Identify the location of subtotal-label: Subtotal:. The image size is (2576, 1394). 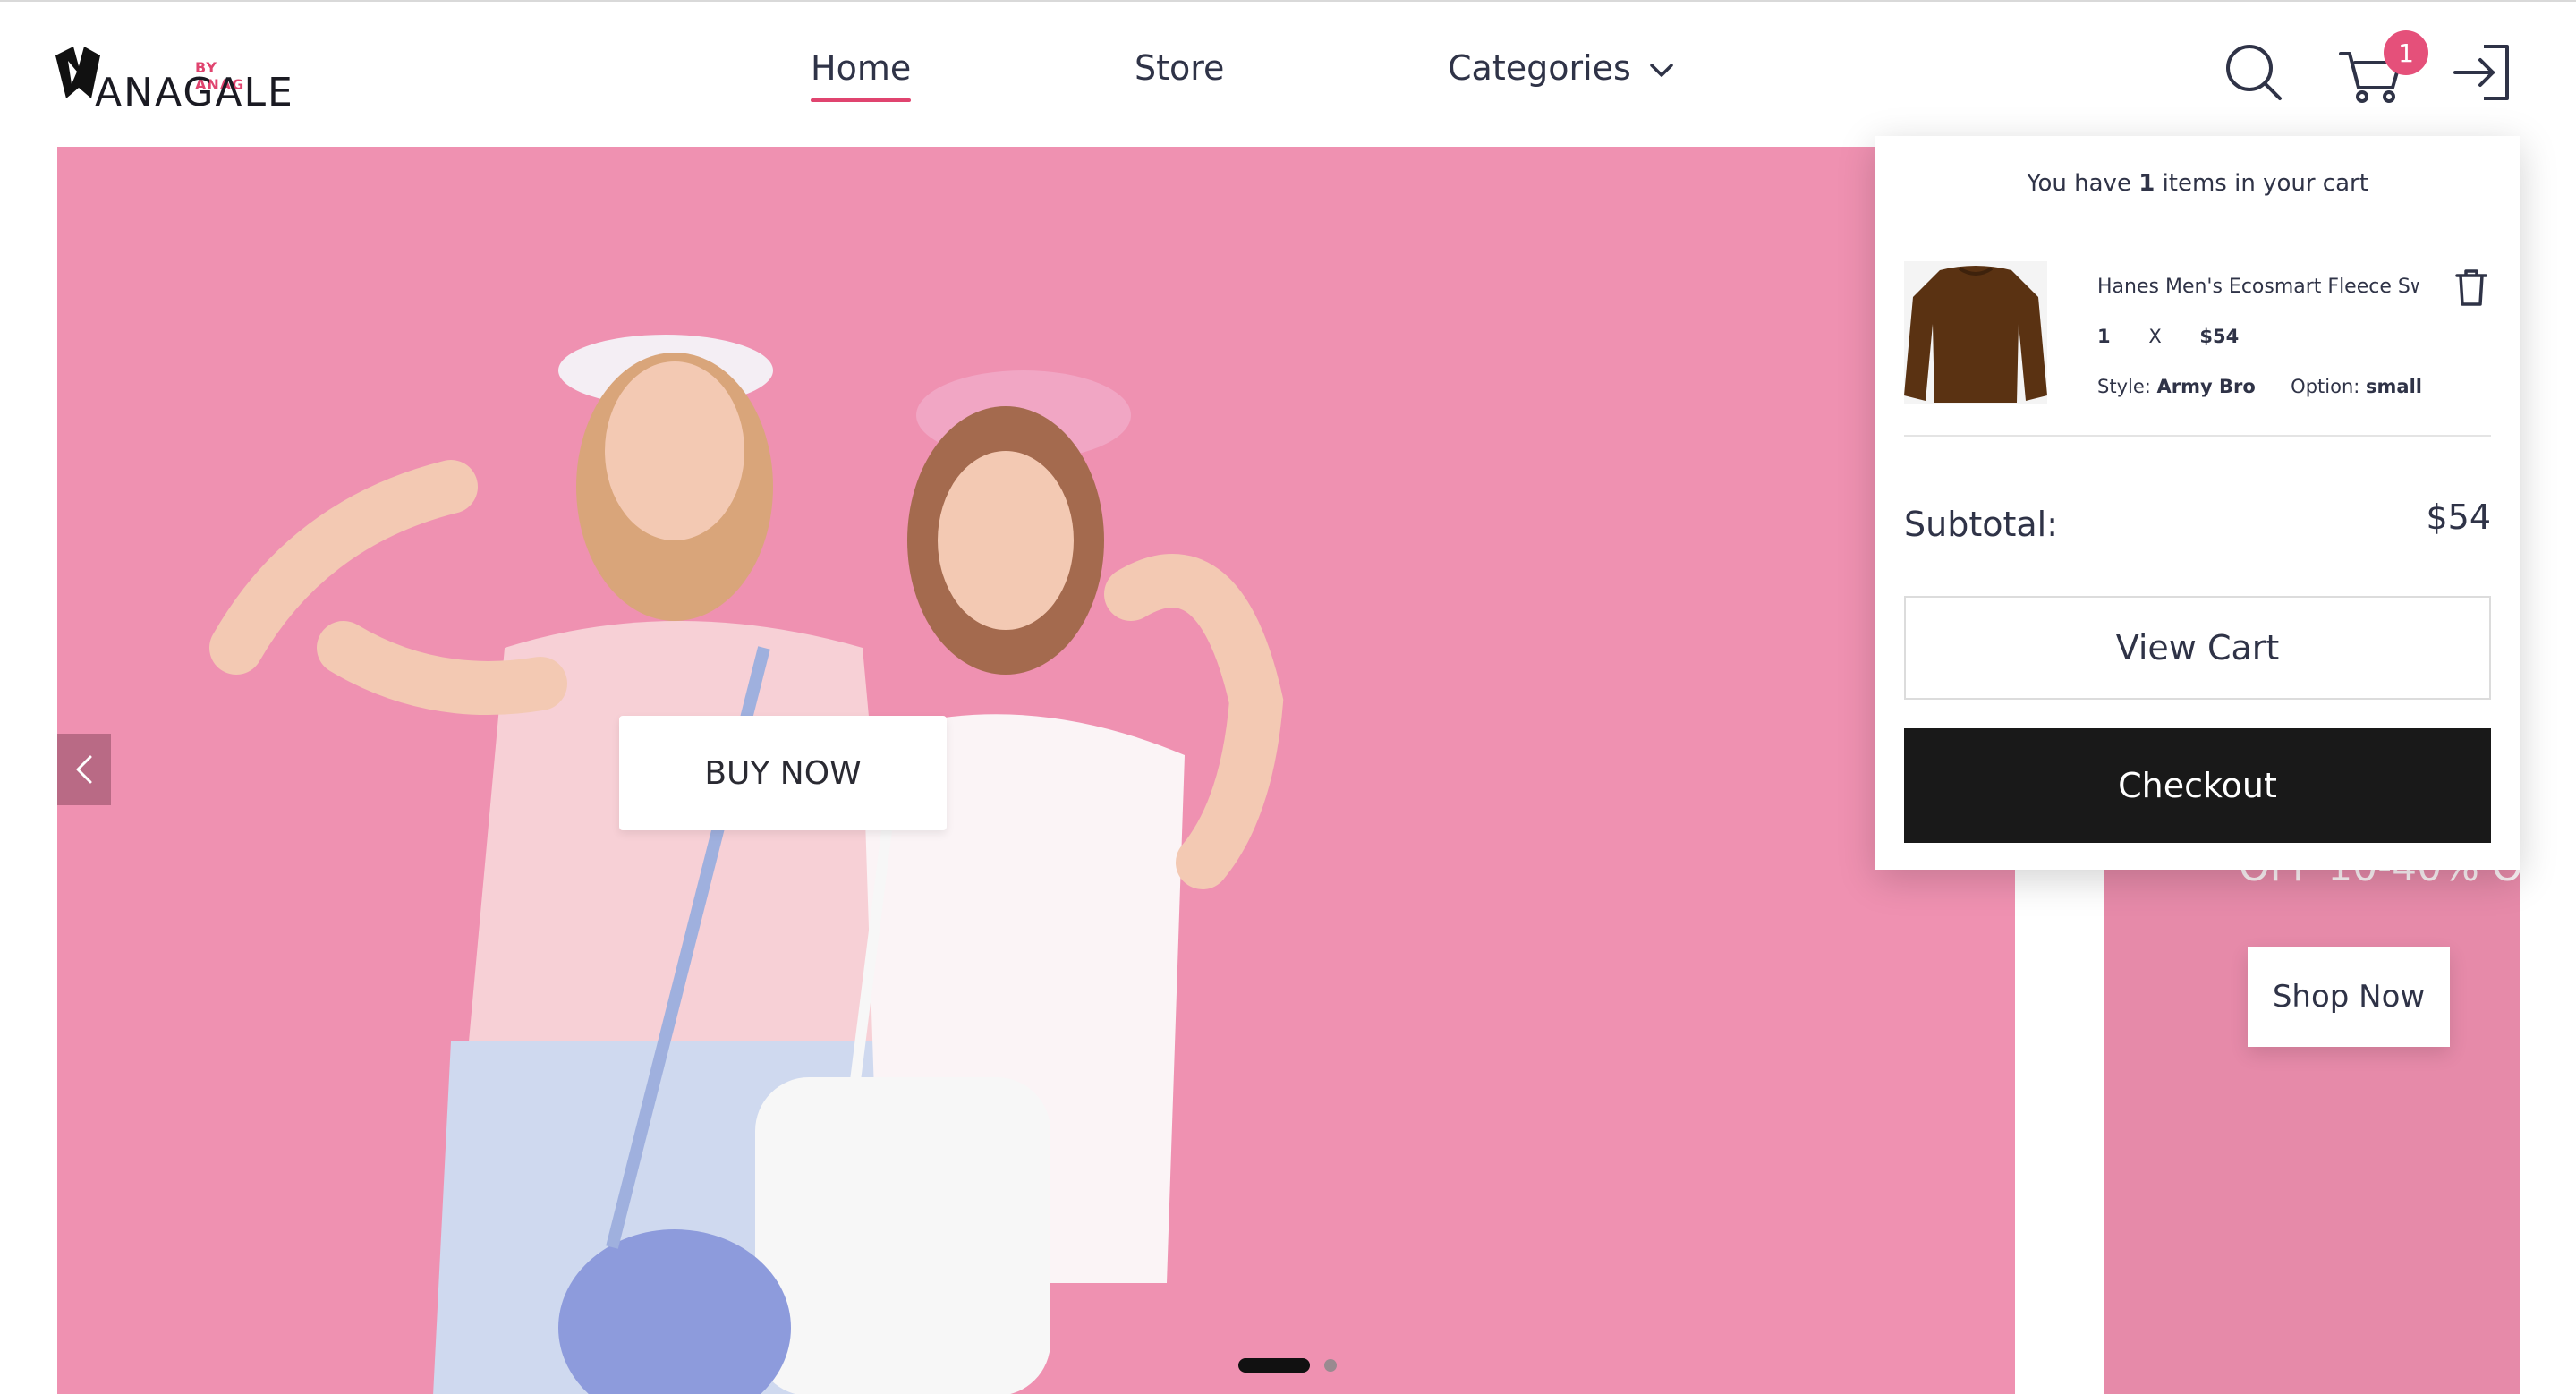
(1982, 524).